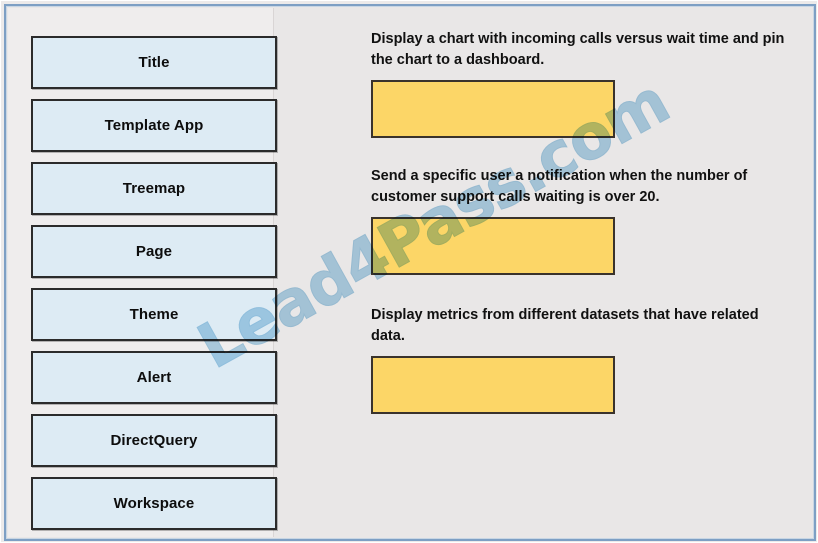  I want to click on answer-choice-treemap: Treemap, so click(154, 188).